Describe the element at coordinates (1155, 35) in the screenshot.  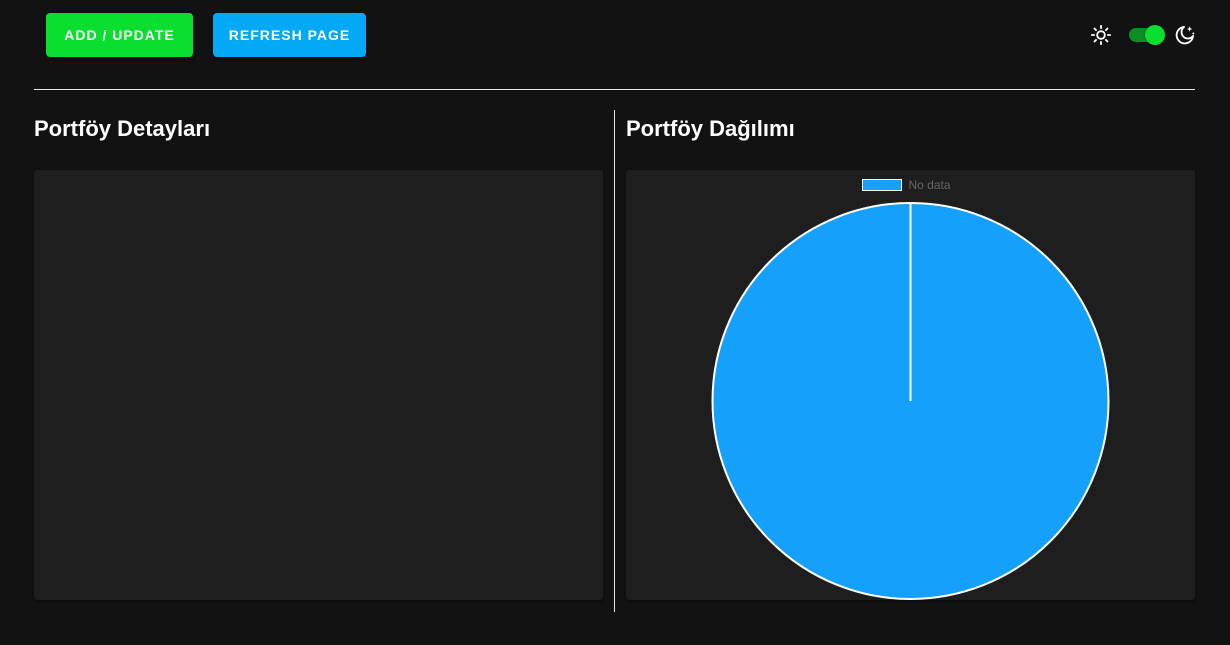
I see `toggle-thumb` at that location.